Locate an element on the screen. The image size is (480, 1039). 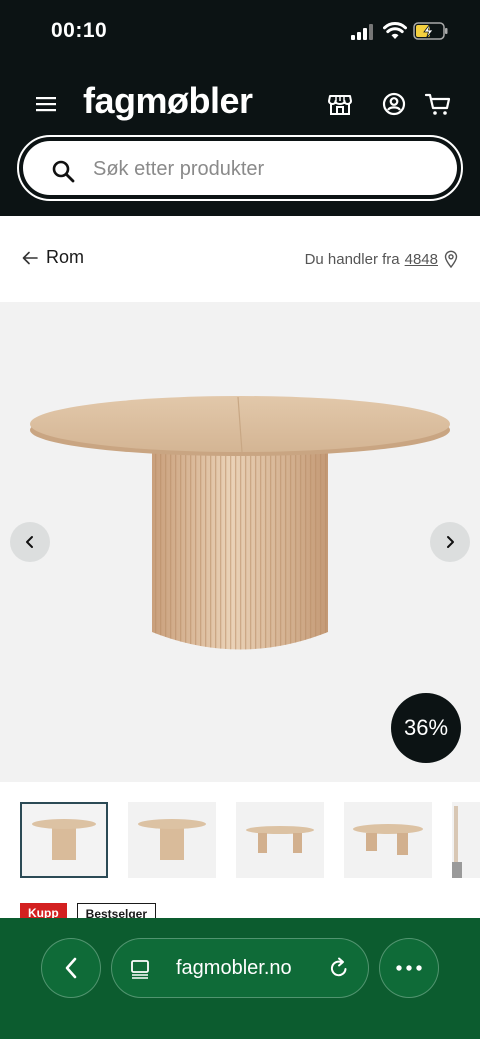
location-prefix: Du handler fra is located at coordinates (352, 259).